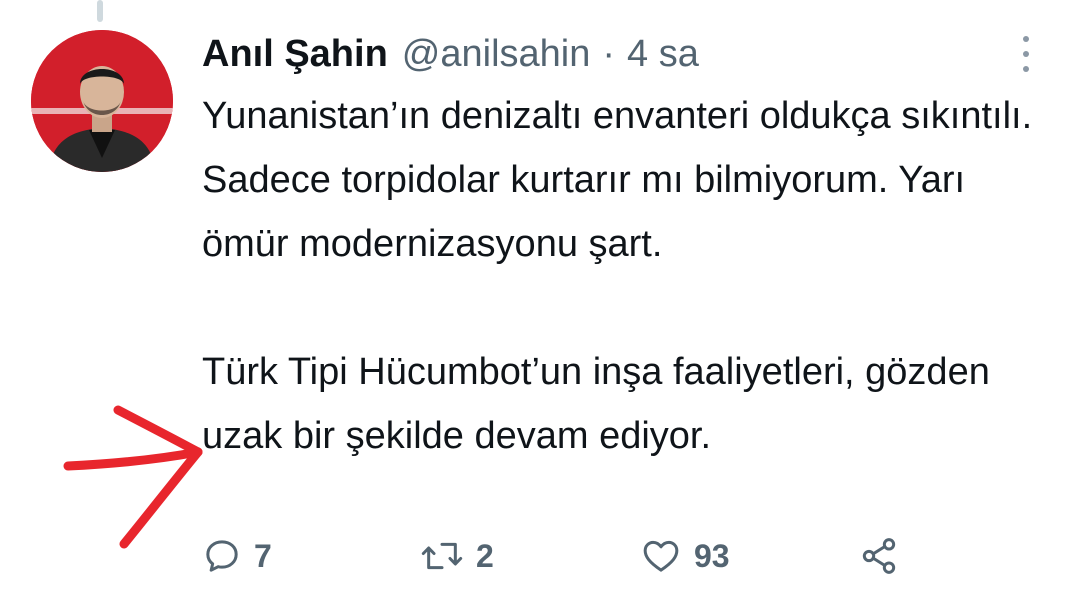  What do you see at coordinates (100, 11) in the screenshot?
I see `thread-connector-line` at bounding box center [100, 11].